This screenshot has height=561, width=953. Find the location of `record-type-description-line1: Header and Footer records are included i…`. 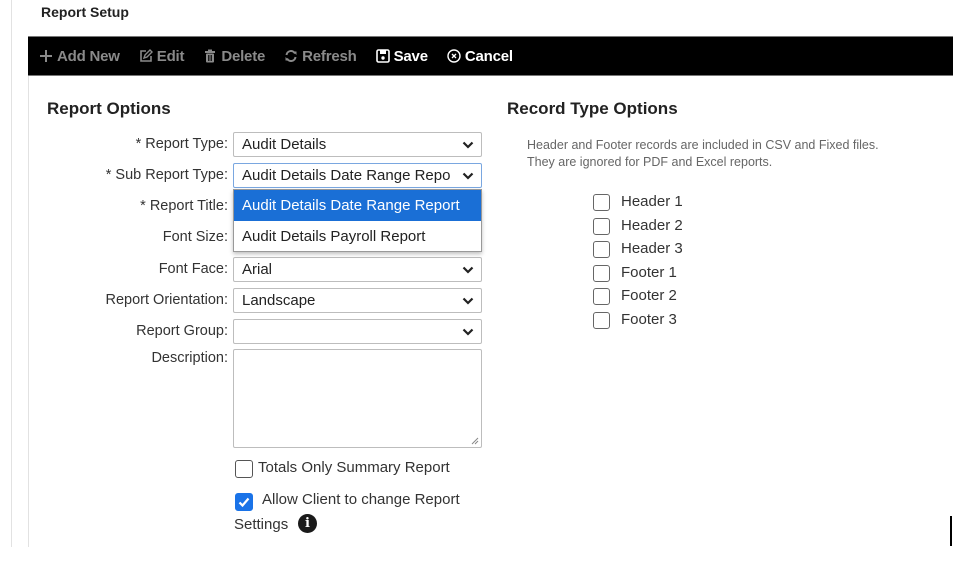

record-type-description-line1: Header and Footer records are included i… is located at coordinates (703, 145).